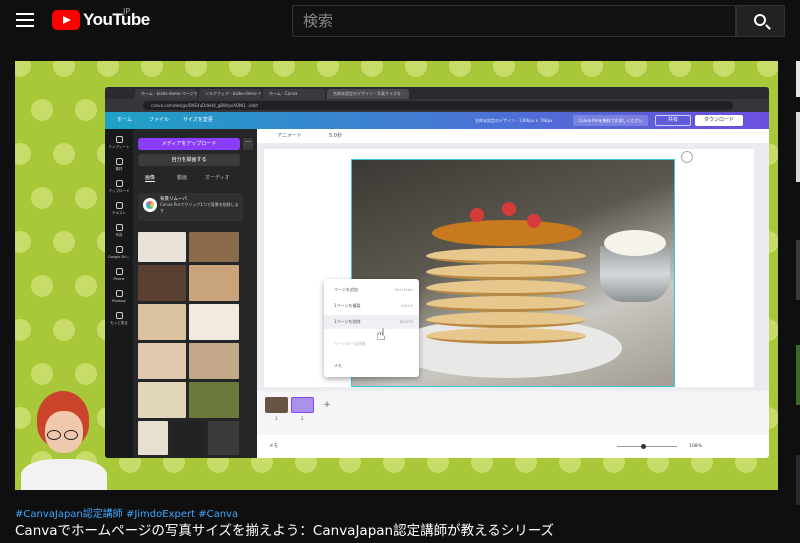 The image size is (800, 543). Describe the element at coordinates (119, 161) in the screenshot. I see `elements-icon` at that location.